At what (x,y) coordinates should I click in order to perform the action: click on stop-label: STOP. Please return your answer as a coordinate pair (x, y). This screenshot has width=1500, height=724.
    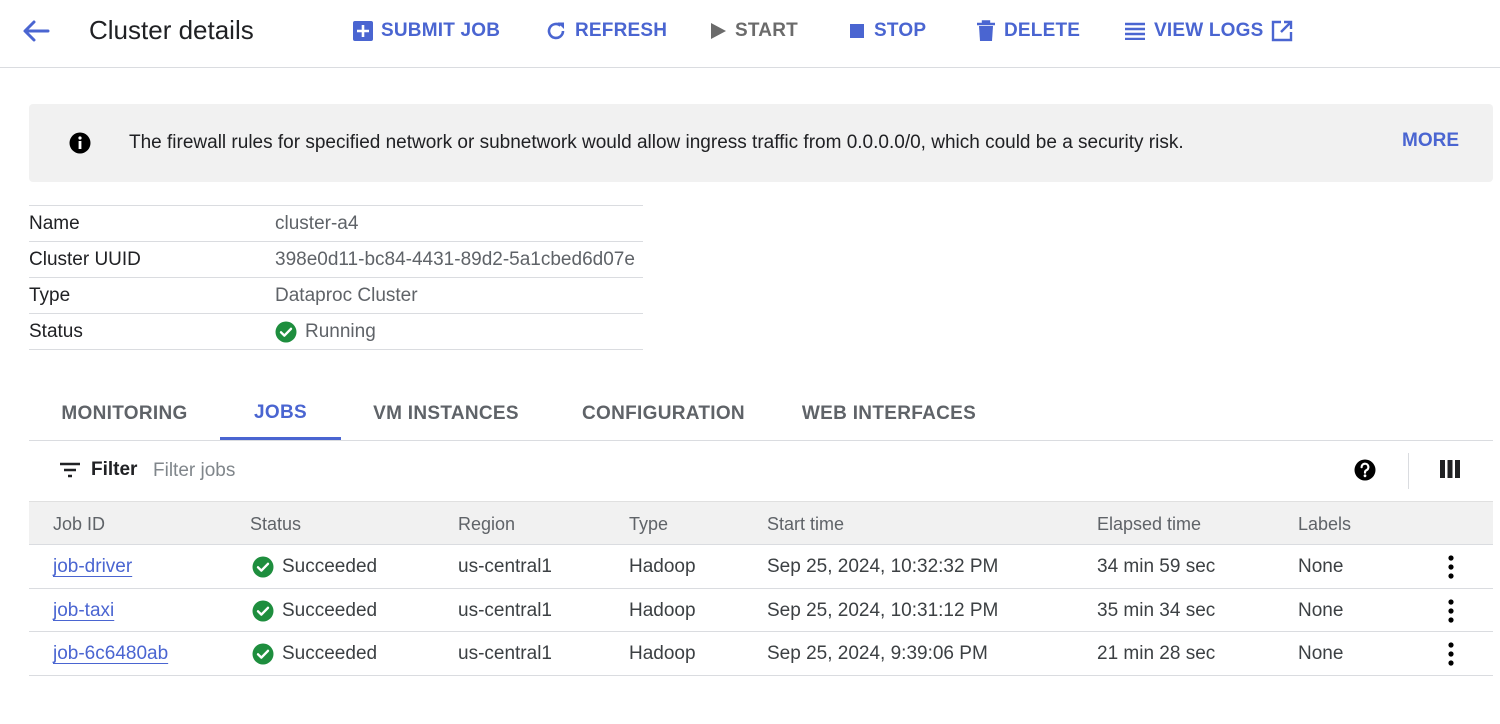
    Looking at the image, I should click on (900, 30).